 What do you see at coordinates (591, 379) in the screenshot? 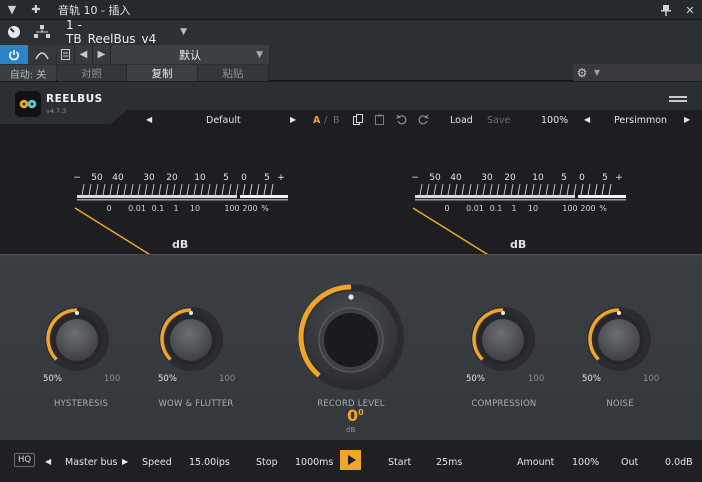
I see `noise-value: 50%` at bounding box center [591, 379].